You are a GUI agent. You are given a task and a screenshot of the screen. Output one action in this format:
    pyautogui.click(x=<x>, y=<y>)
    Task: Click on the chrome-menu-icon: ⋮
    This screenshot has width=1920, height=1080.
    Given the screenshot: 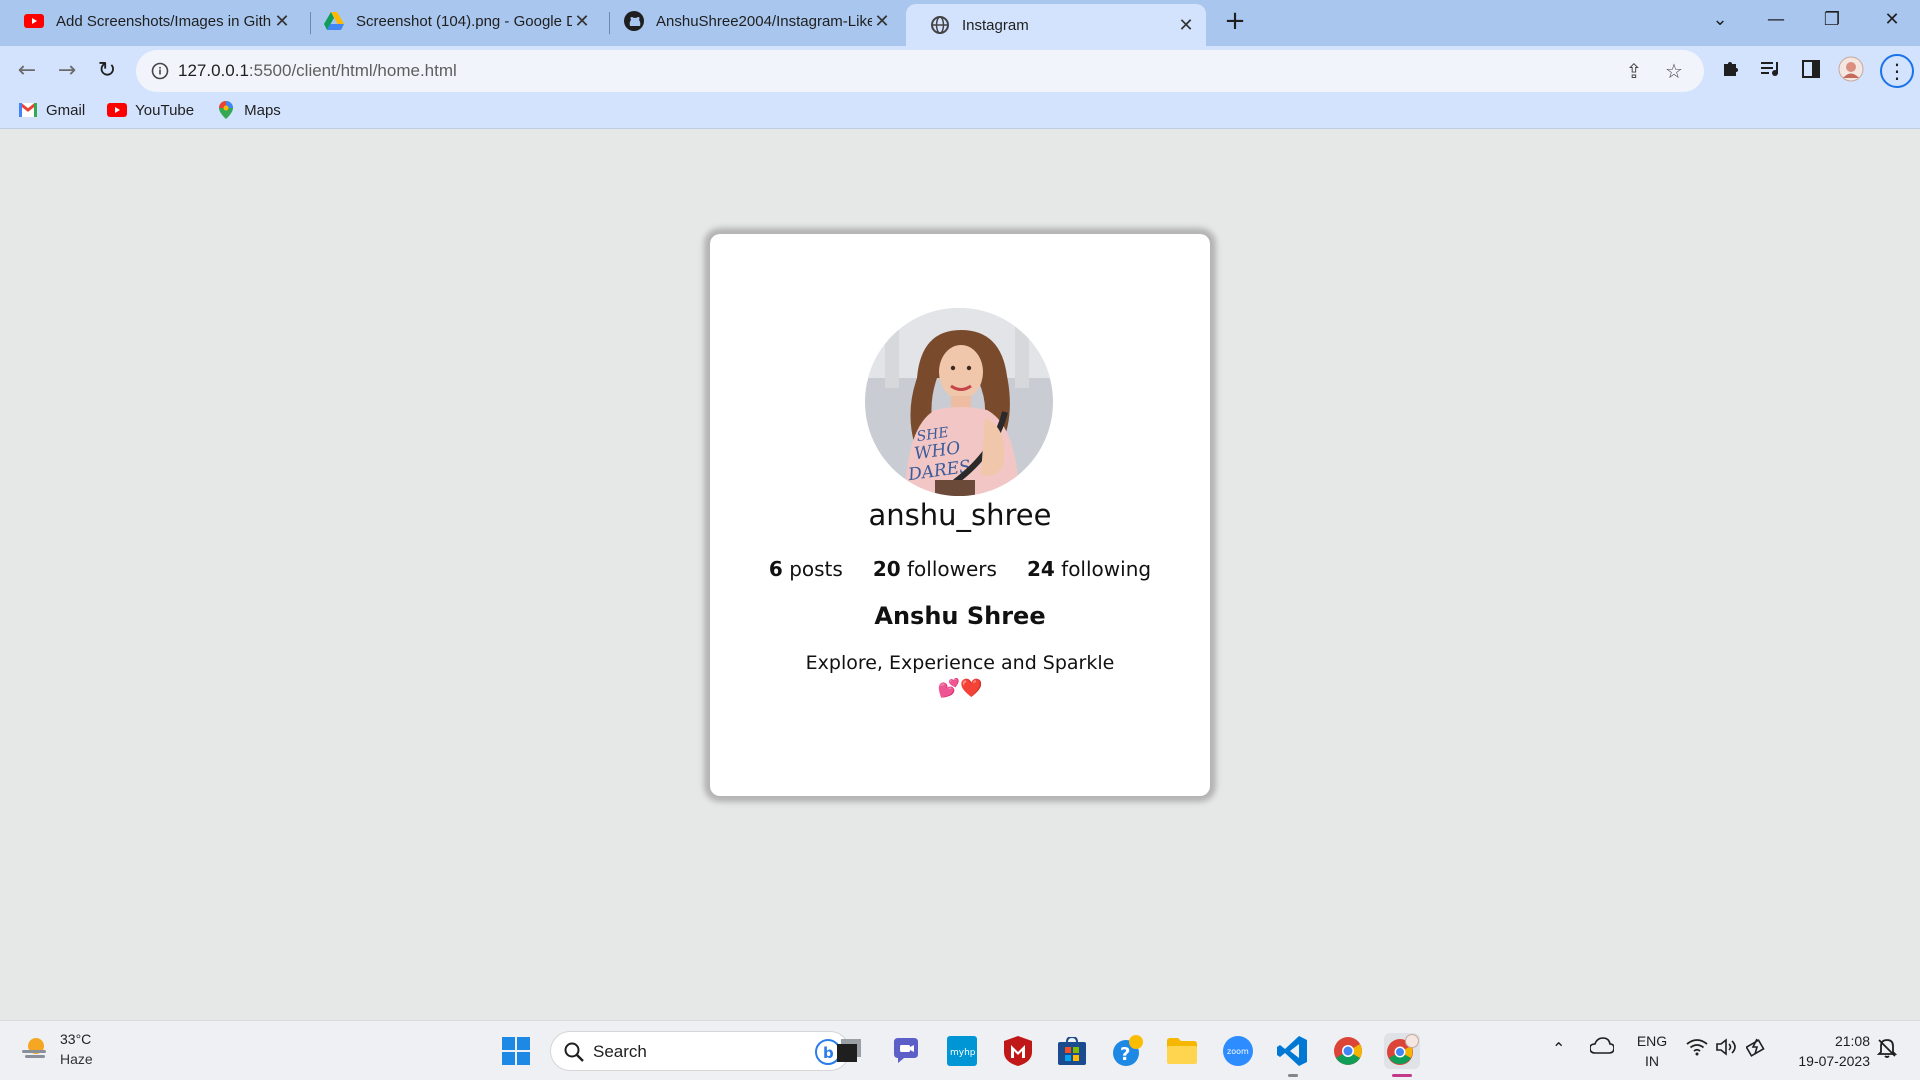 What is the action you would take?
    pyautogui.click(x=1897, y=71)
    